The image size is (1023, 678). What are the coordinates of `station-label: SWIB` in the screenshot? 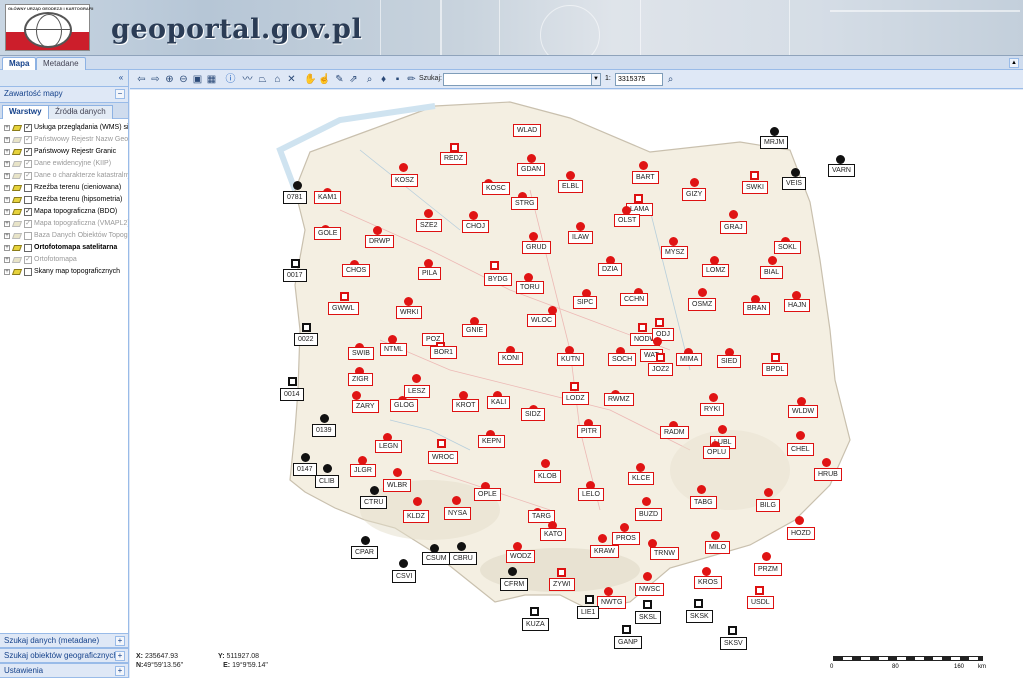 It's located at (361, 353).